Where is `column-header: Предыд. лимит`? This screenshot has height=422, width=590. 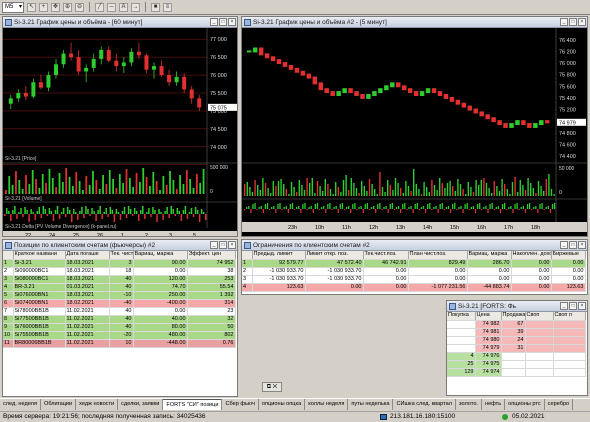 column-header: Предыд. лимит is located at coordinates (279, 255).